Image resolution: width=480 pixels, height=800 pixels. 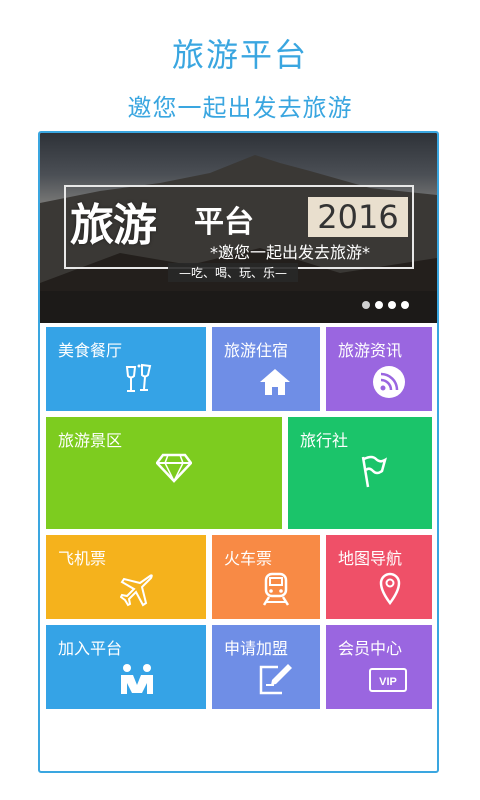 What do you see at coordinates (90, 648) in the screenshot?
I see `tile-label: 加入平台` at bounding box center [90, 648].